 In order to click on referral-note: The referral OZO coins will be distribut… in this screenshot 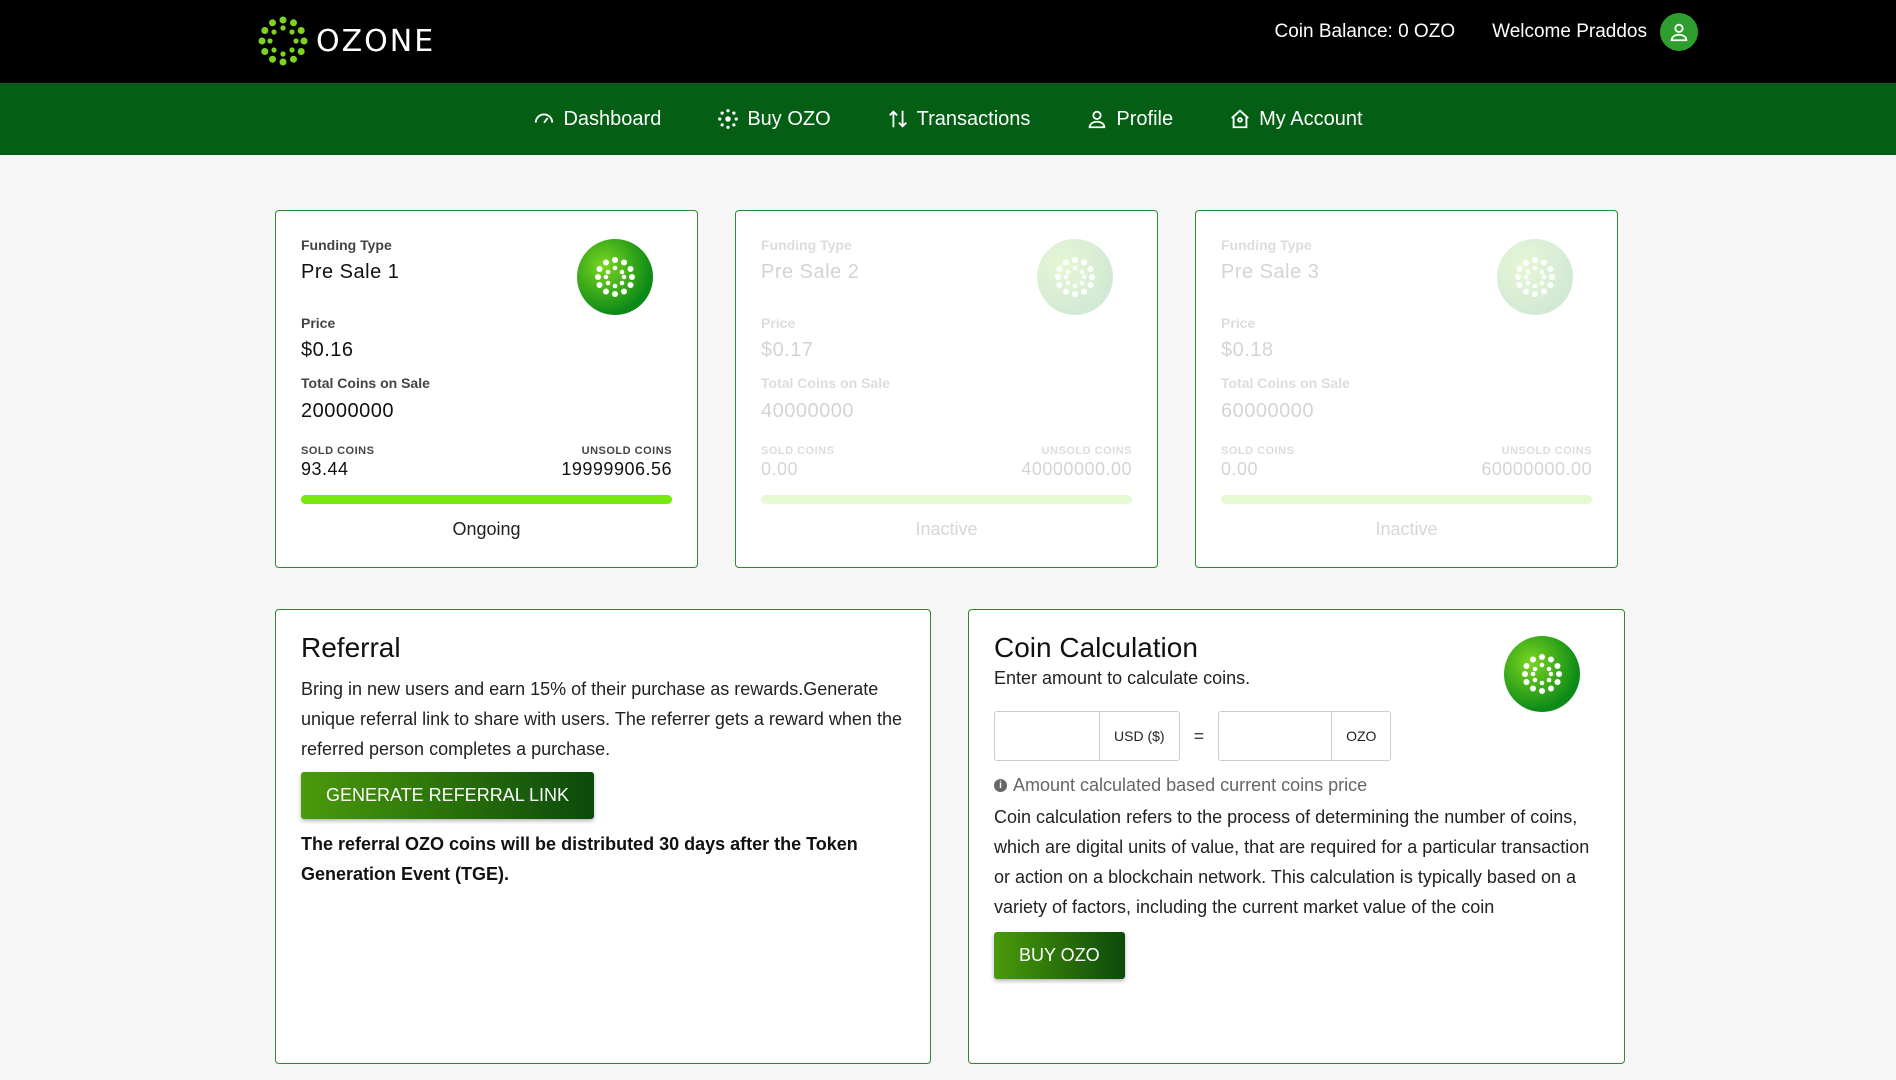, I will do `click(579, 859)`.